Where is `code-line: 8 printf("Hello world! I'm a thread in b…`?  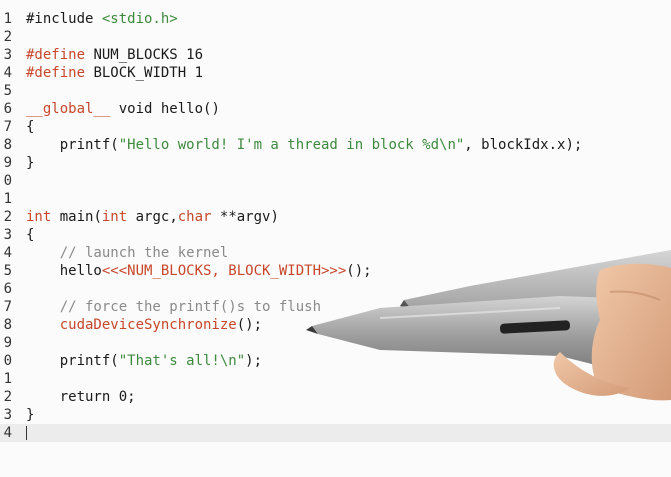
code-line: 8 printf("Hello world! I'm a thread in b… is located at coordinates (335, 145).